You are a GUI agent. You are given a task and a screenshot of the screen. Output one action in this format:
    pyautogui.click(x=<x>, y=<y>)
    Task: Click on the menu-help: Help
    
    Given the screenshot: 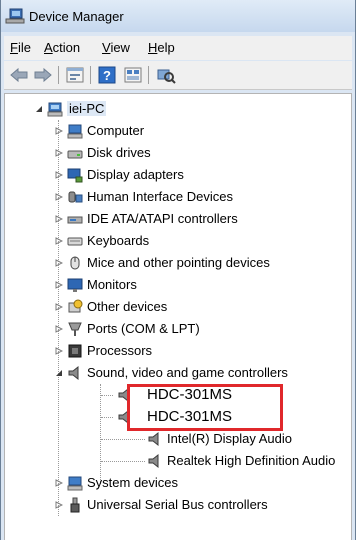 What is the action you would take?
    pyautogui.click(x=161, y=47)
    